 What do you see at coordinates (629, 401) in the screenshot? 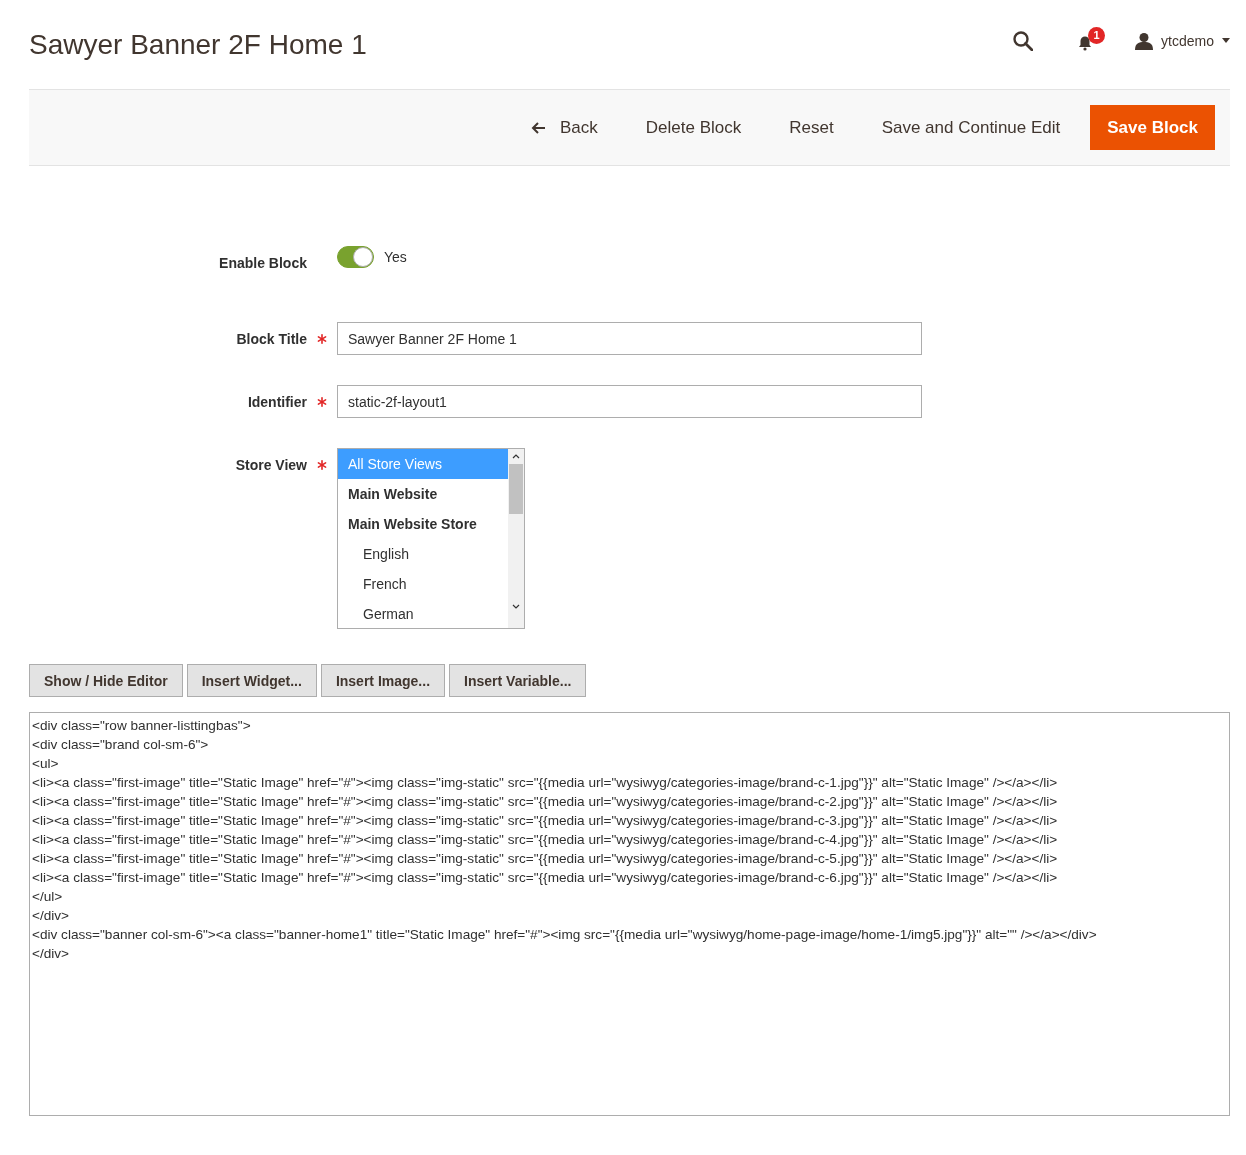
I see `text-field: static-2f-layout1` at bounding box center [629, 401].